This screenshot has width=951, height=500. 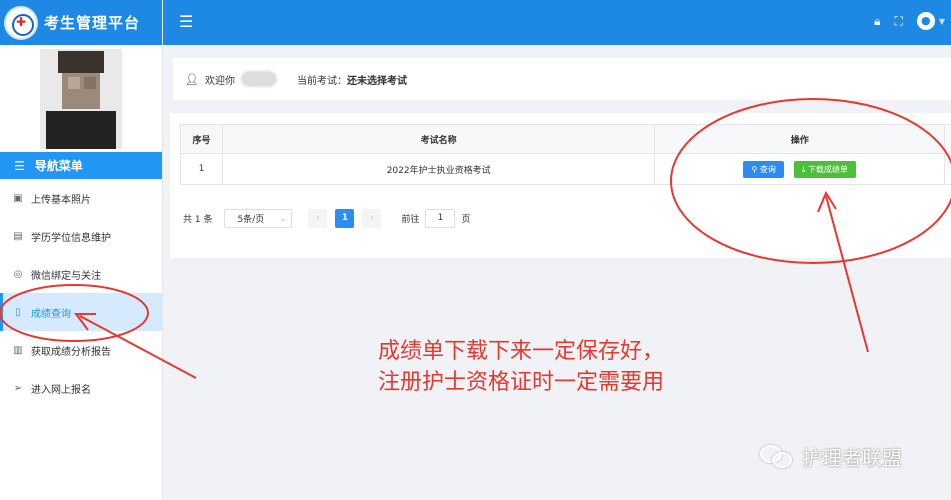 What do you see at coordinates (898, 21) in the screenshot?
I see `fullscreen-icon: ⛶` at bounding box center [898, 21].